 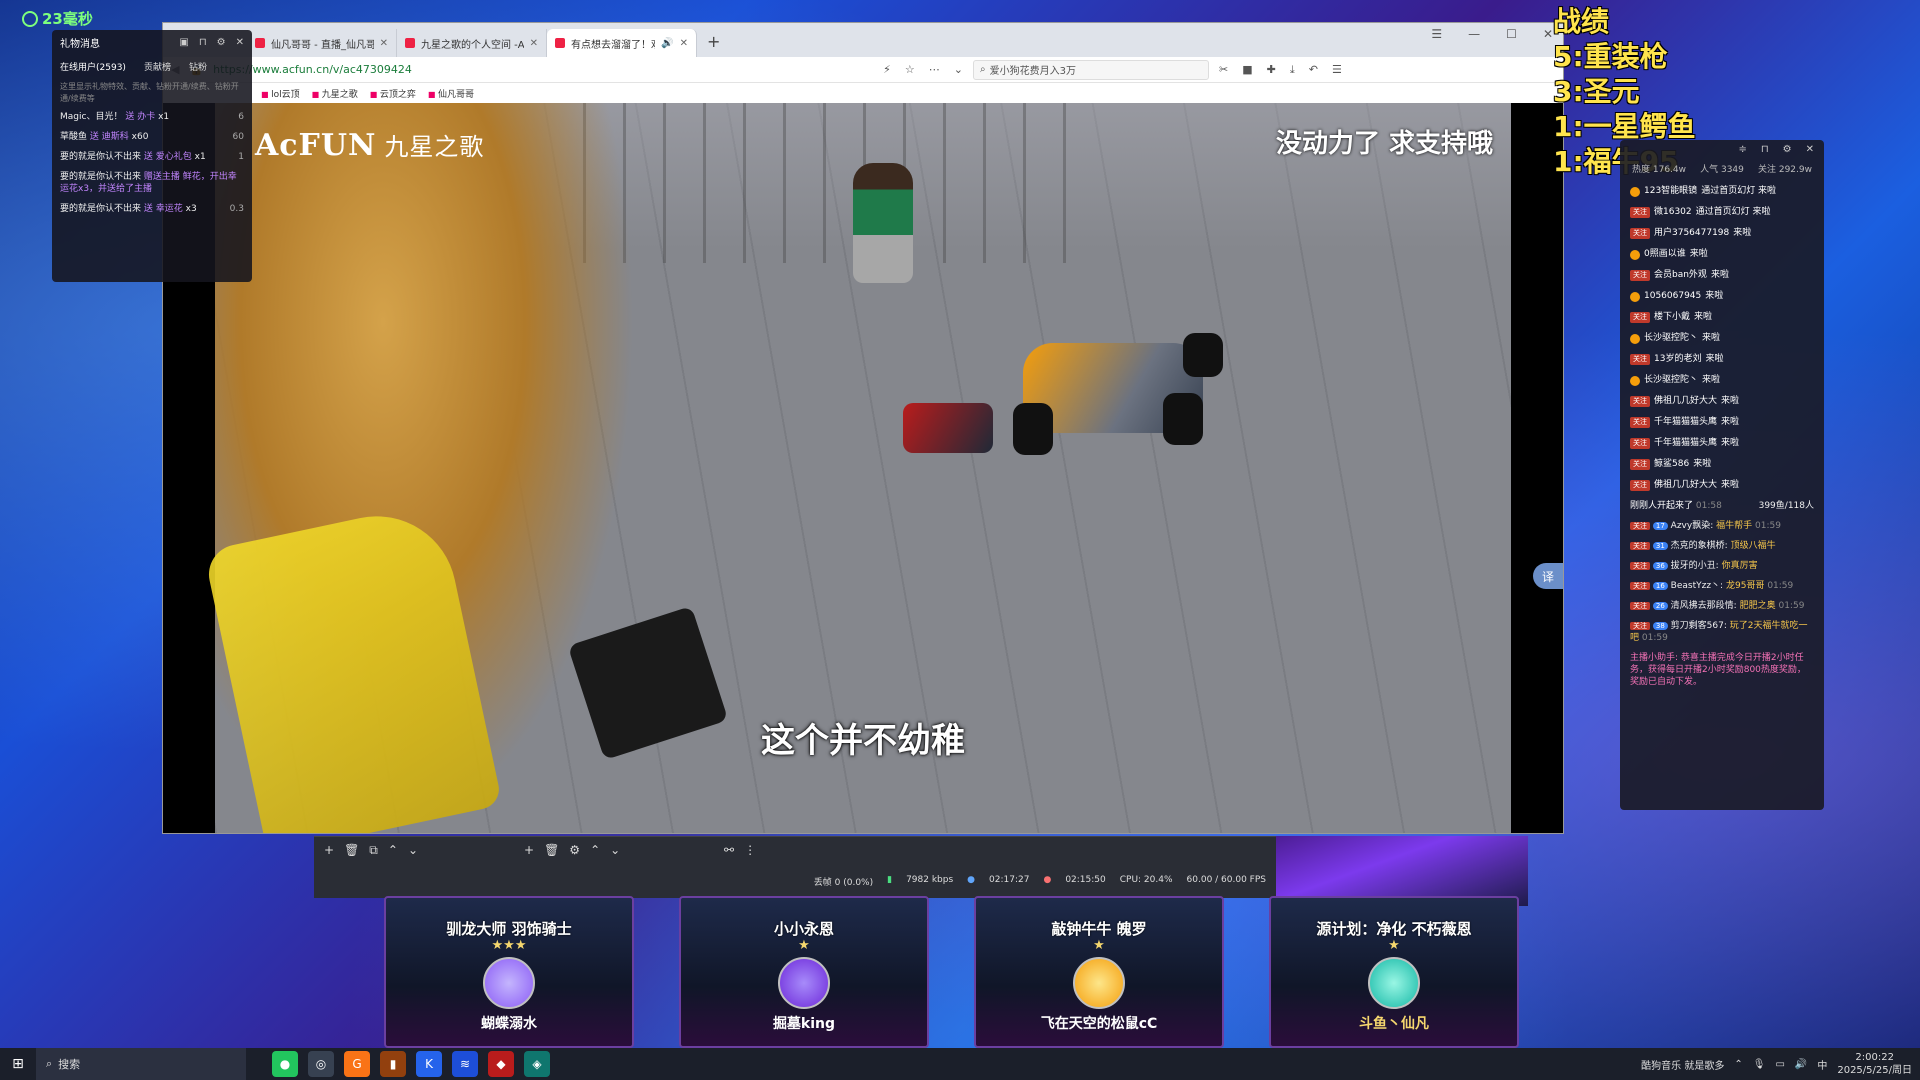 What do you see at coordinates (321, 1064) in the screenshot?
I see `obs-icon: ◎` at bounding box center [321, 1064].